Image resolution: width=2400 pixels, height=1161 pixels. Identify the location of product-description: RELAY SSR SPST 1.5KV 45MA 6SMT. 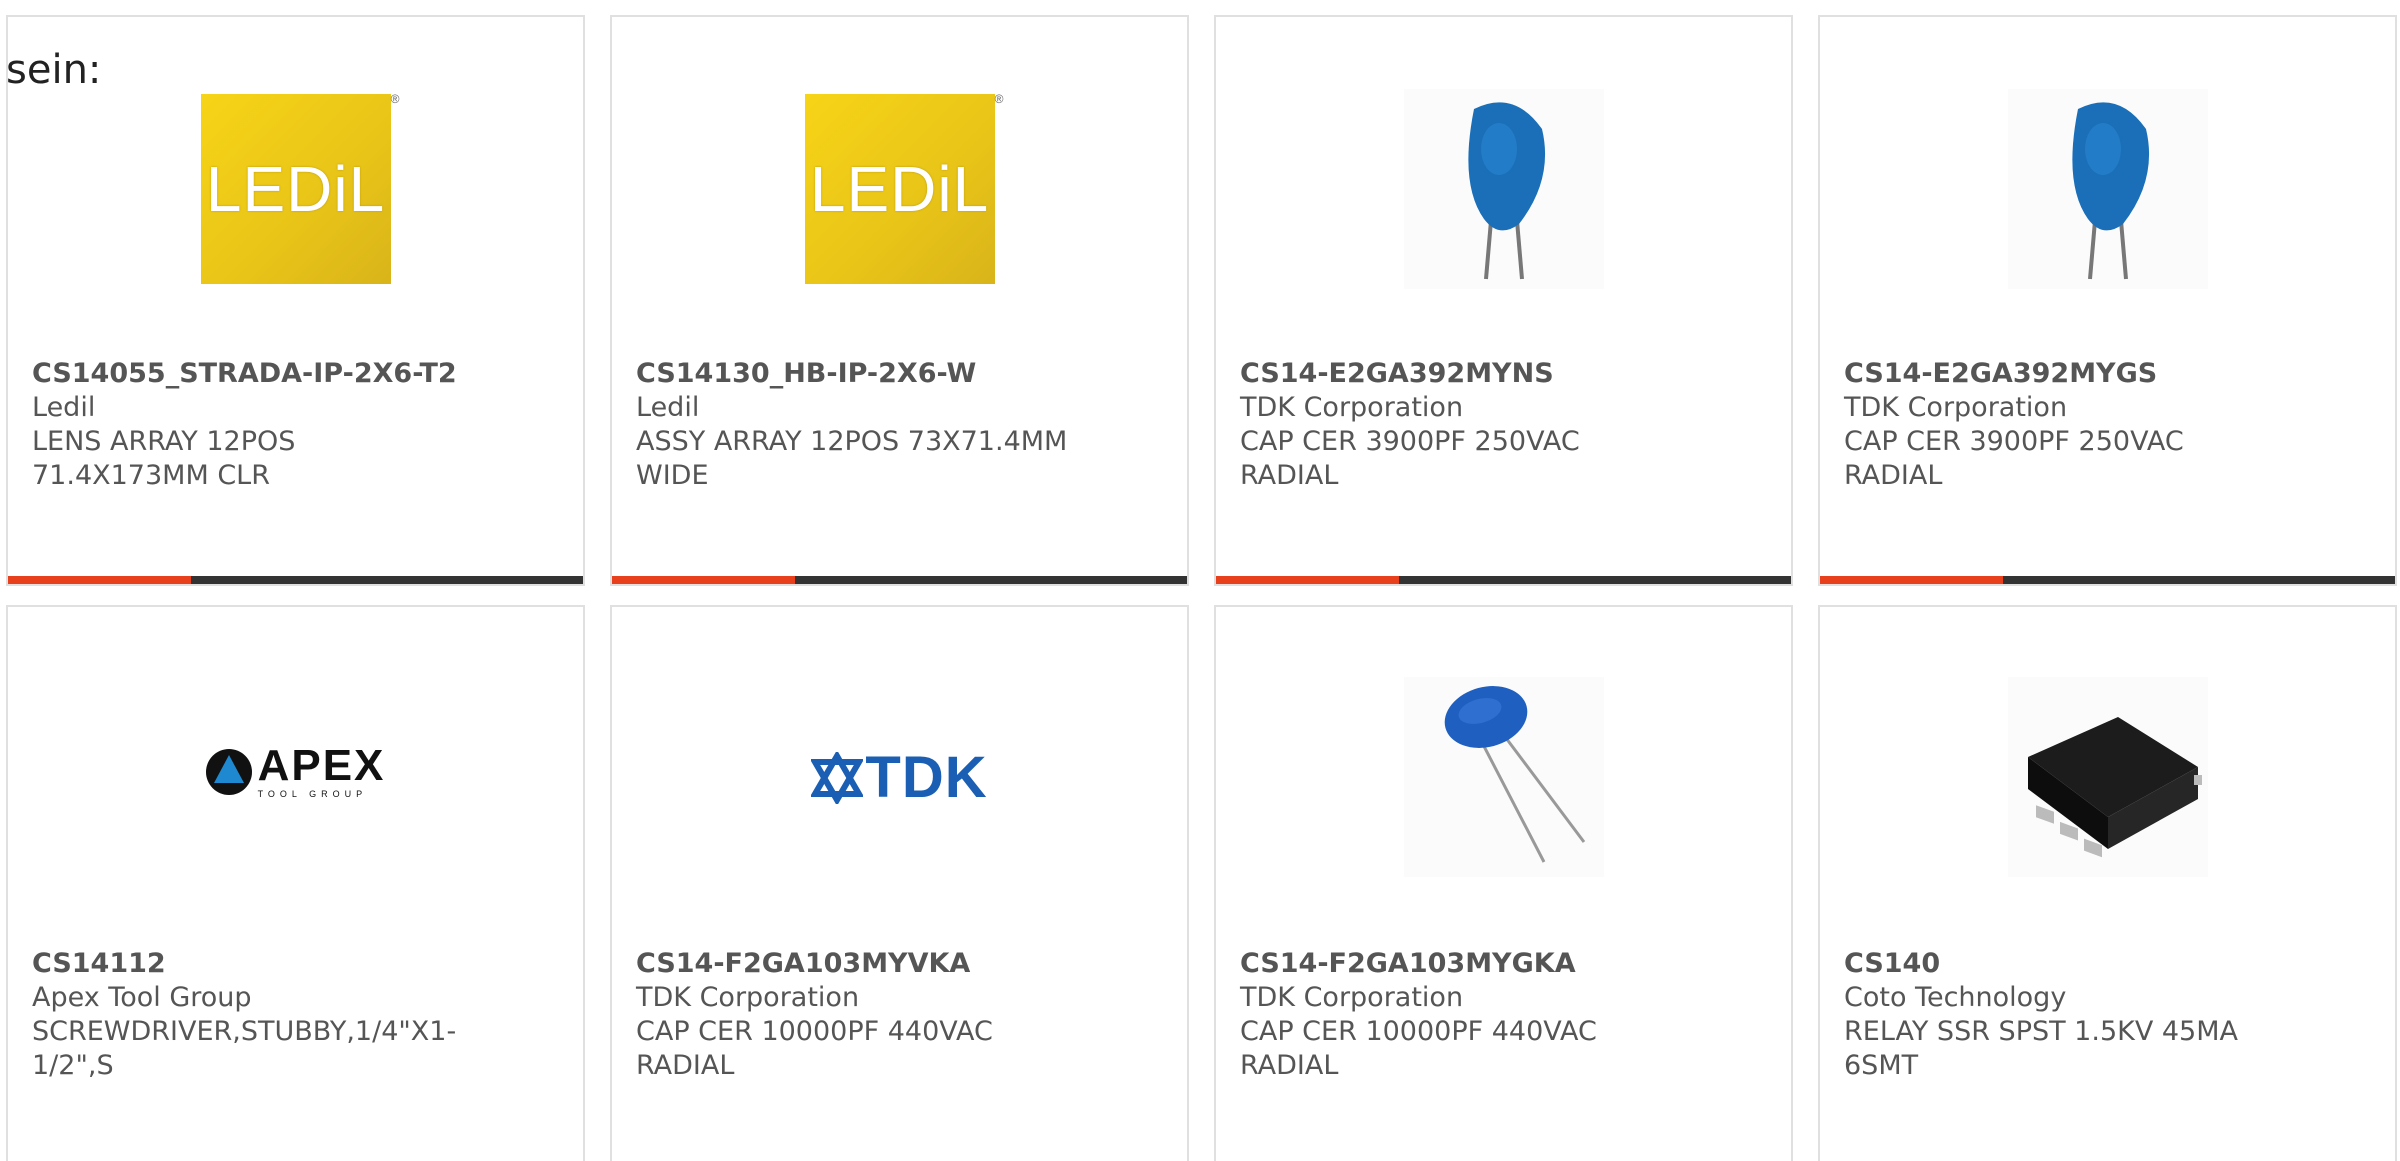
(2041, 1048).